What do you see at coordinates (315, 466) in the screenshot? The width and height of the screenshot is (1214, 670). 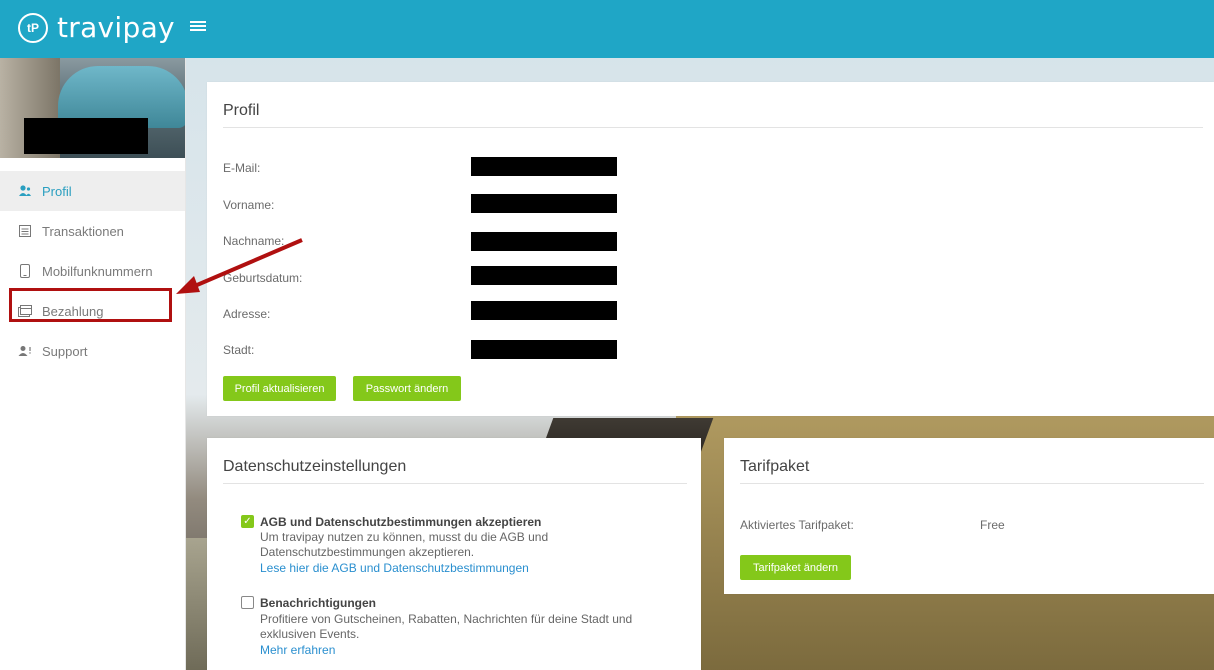 I see `privacy-title: Datenschutzeinstellungen` at bounding box center [315, 466].